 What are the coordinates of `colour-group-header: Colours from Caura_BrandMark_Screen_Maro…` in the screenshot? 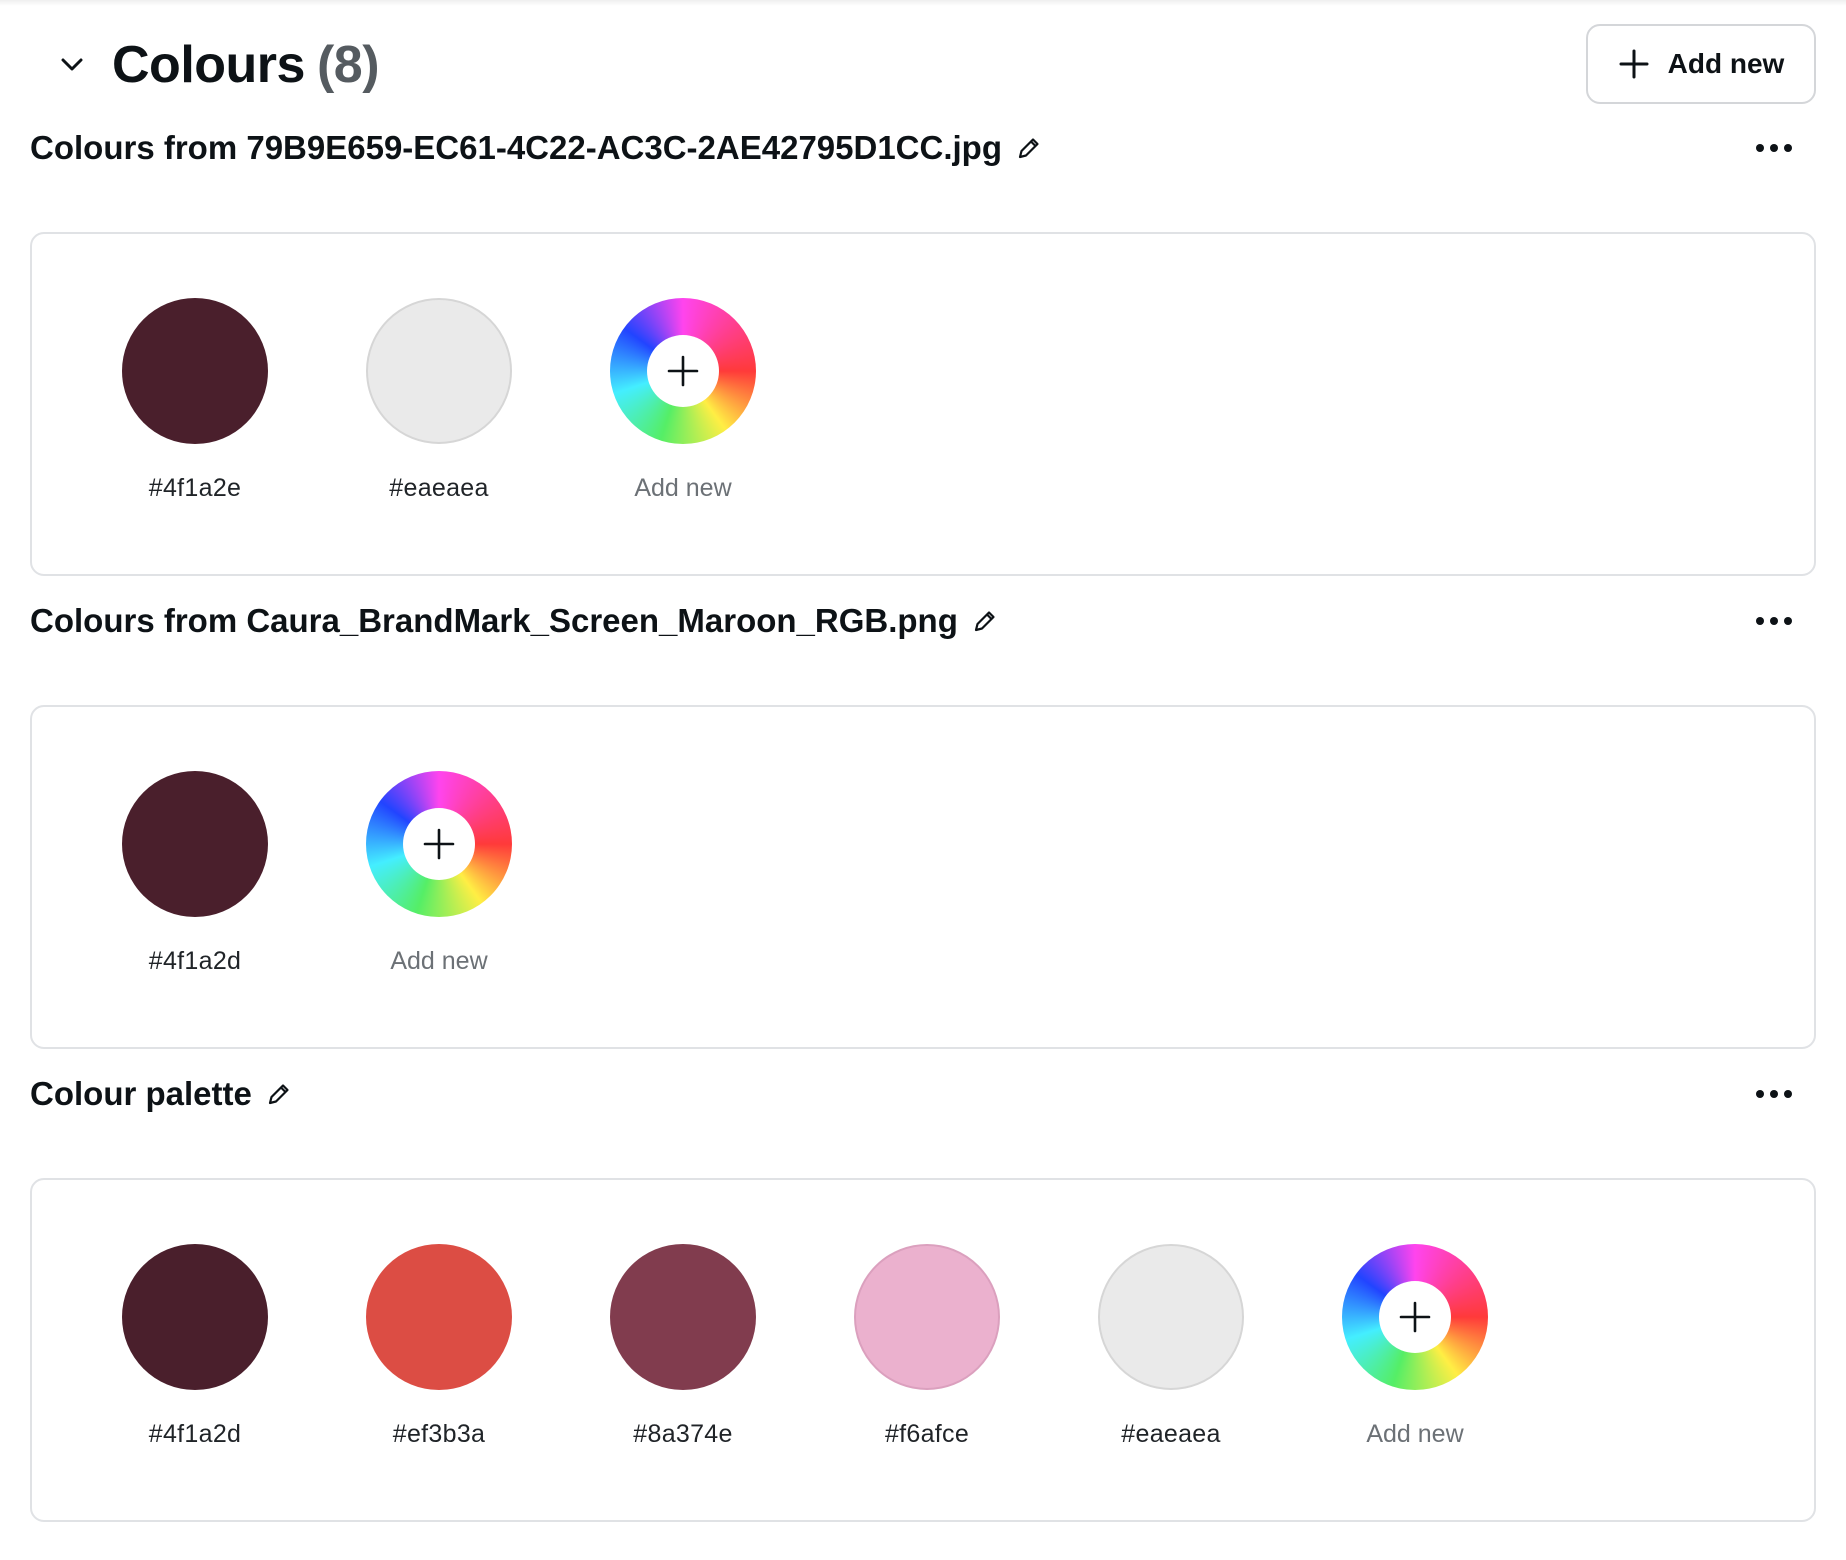 It's located at (923, 621).